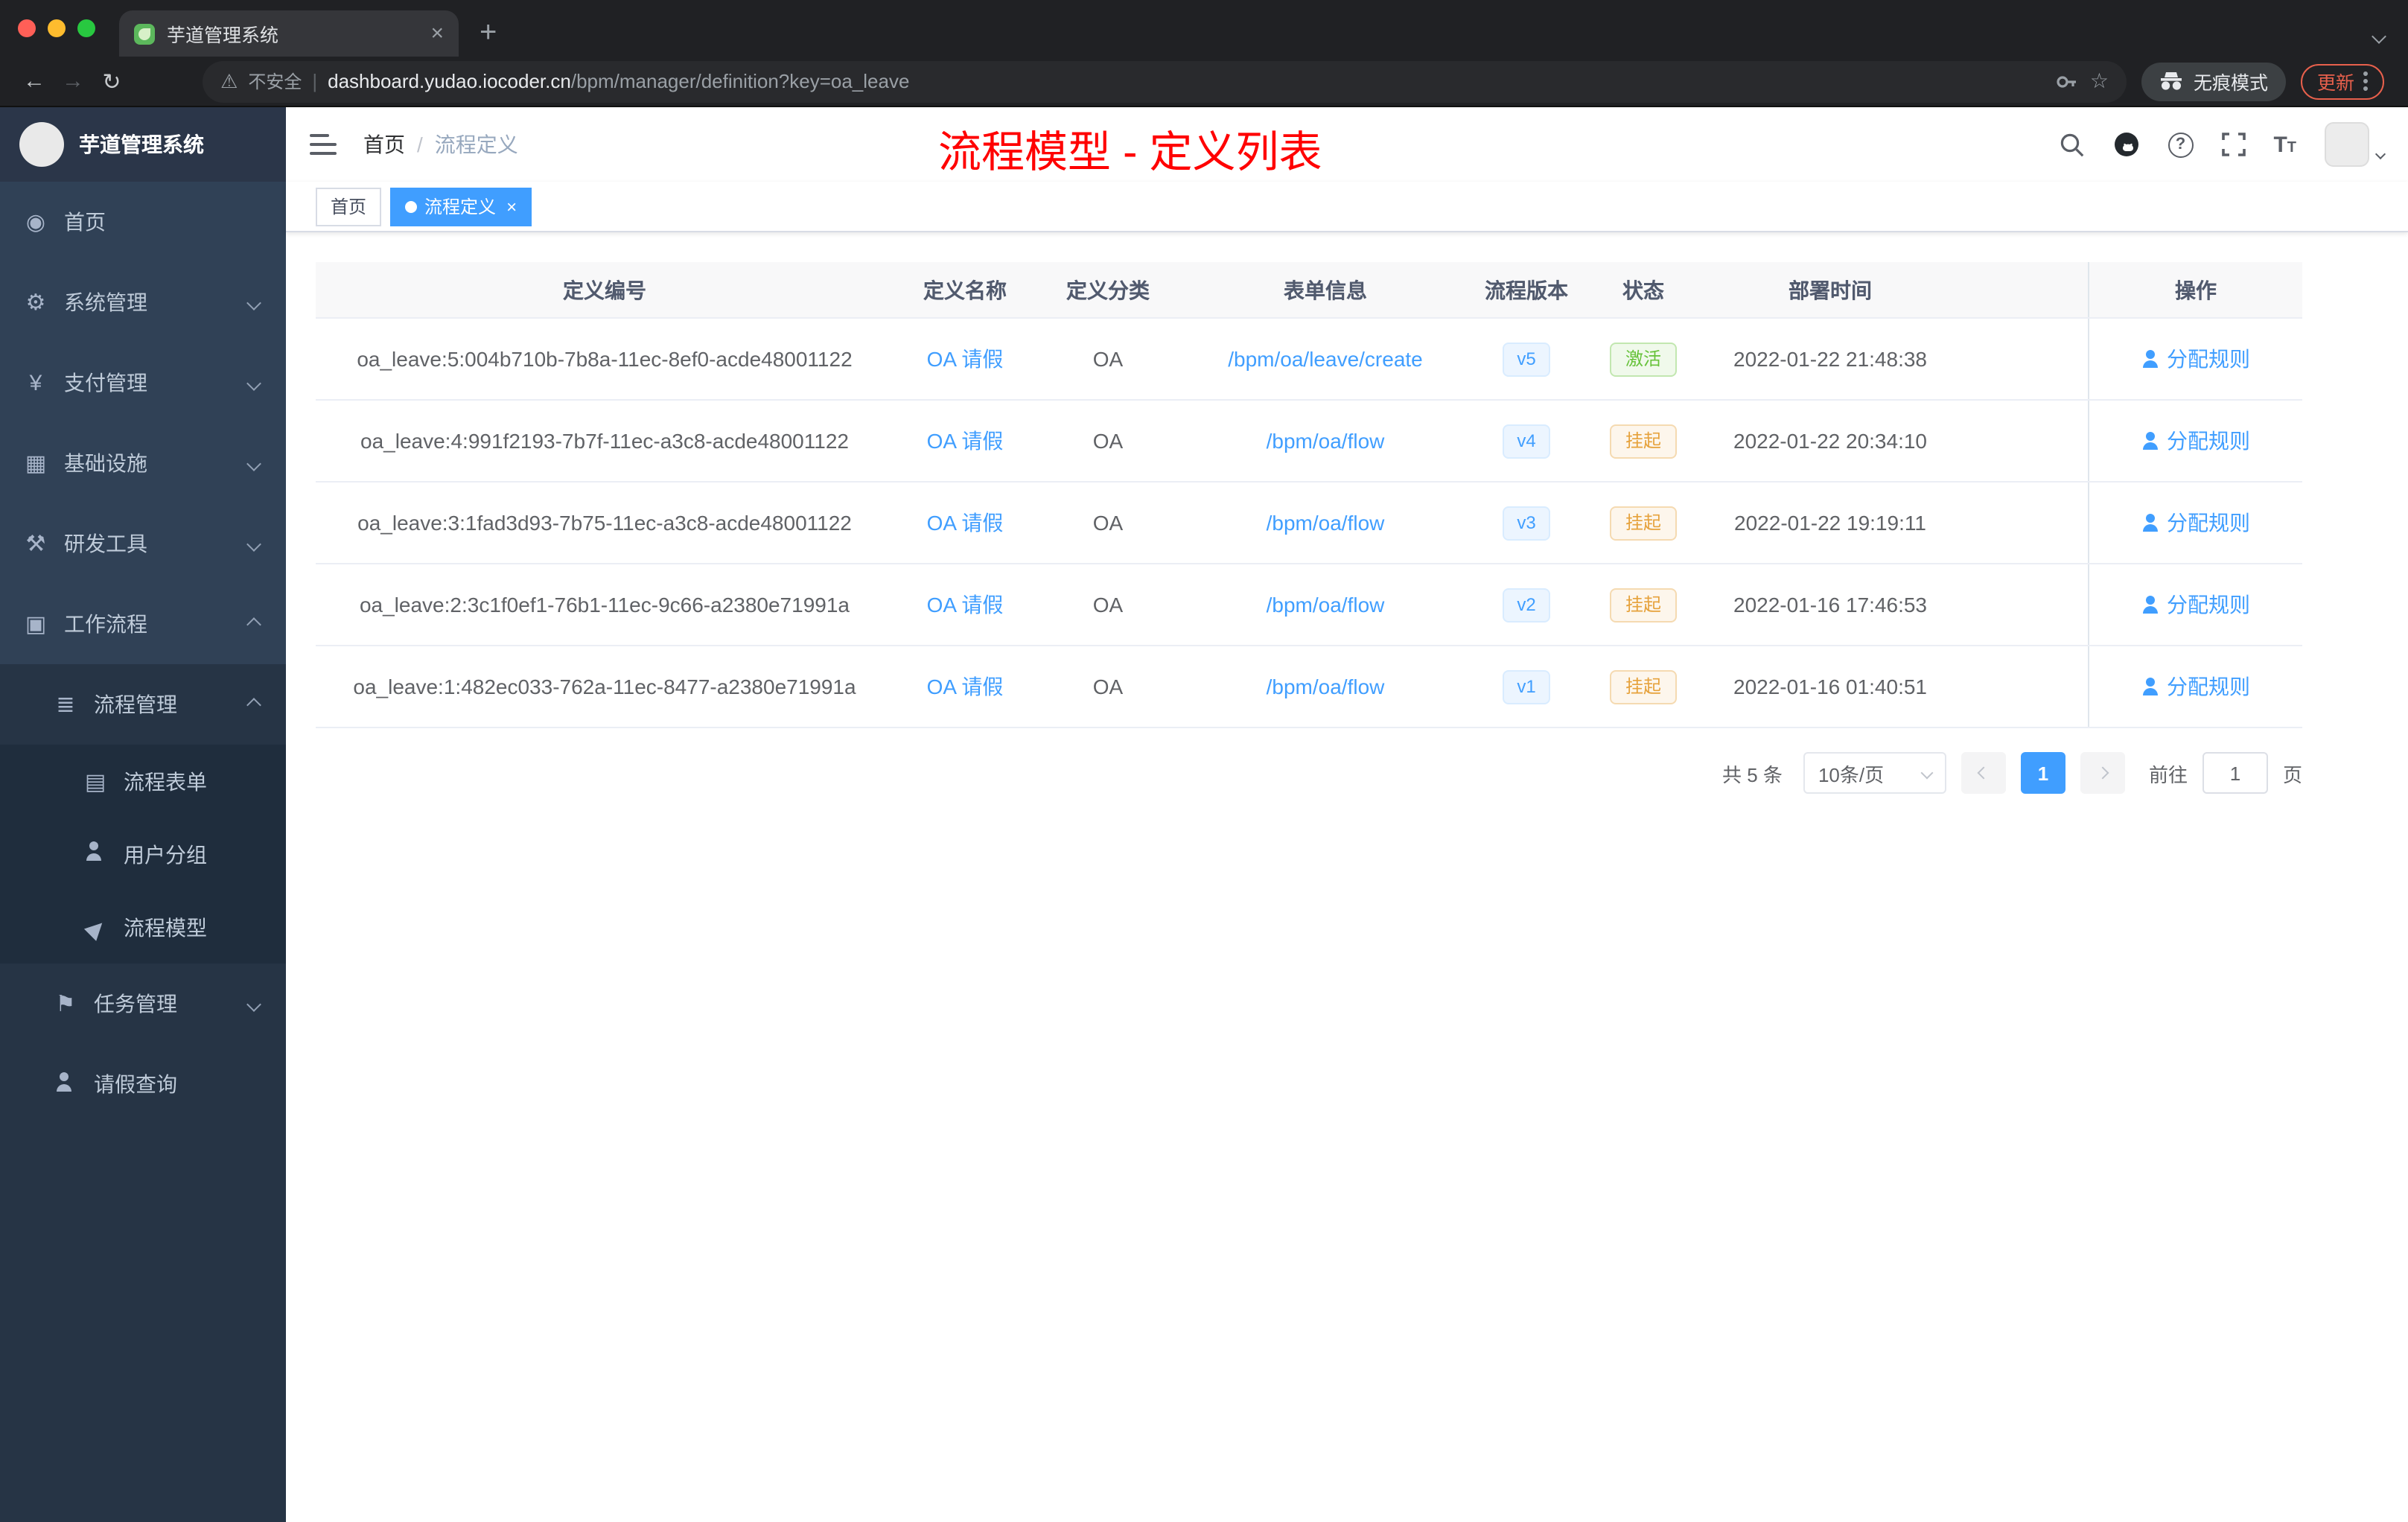 This screenshot has height=1522, width=2408. Describe the element at coordinates (1643, 686) in the screenshot. I see `status-badge: 挂起` at that location.